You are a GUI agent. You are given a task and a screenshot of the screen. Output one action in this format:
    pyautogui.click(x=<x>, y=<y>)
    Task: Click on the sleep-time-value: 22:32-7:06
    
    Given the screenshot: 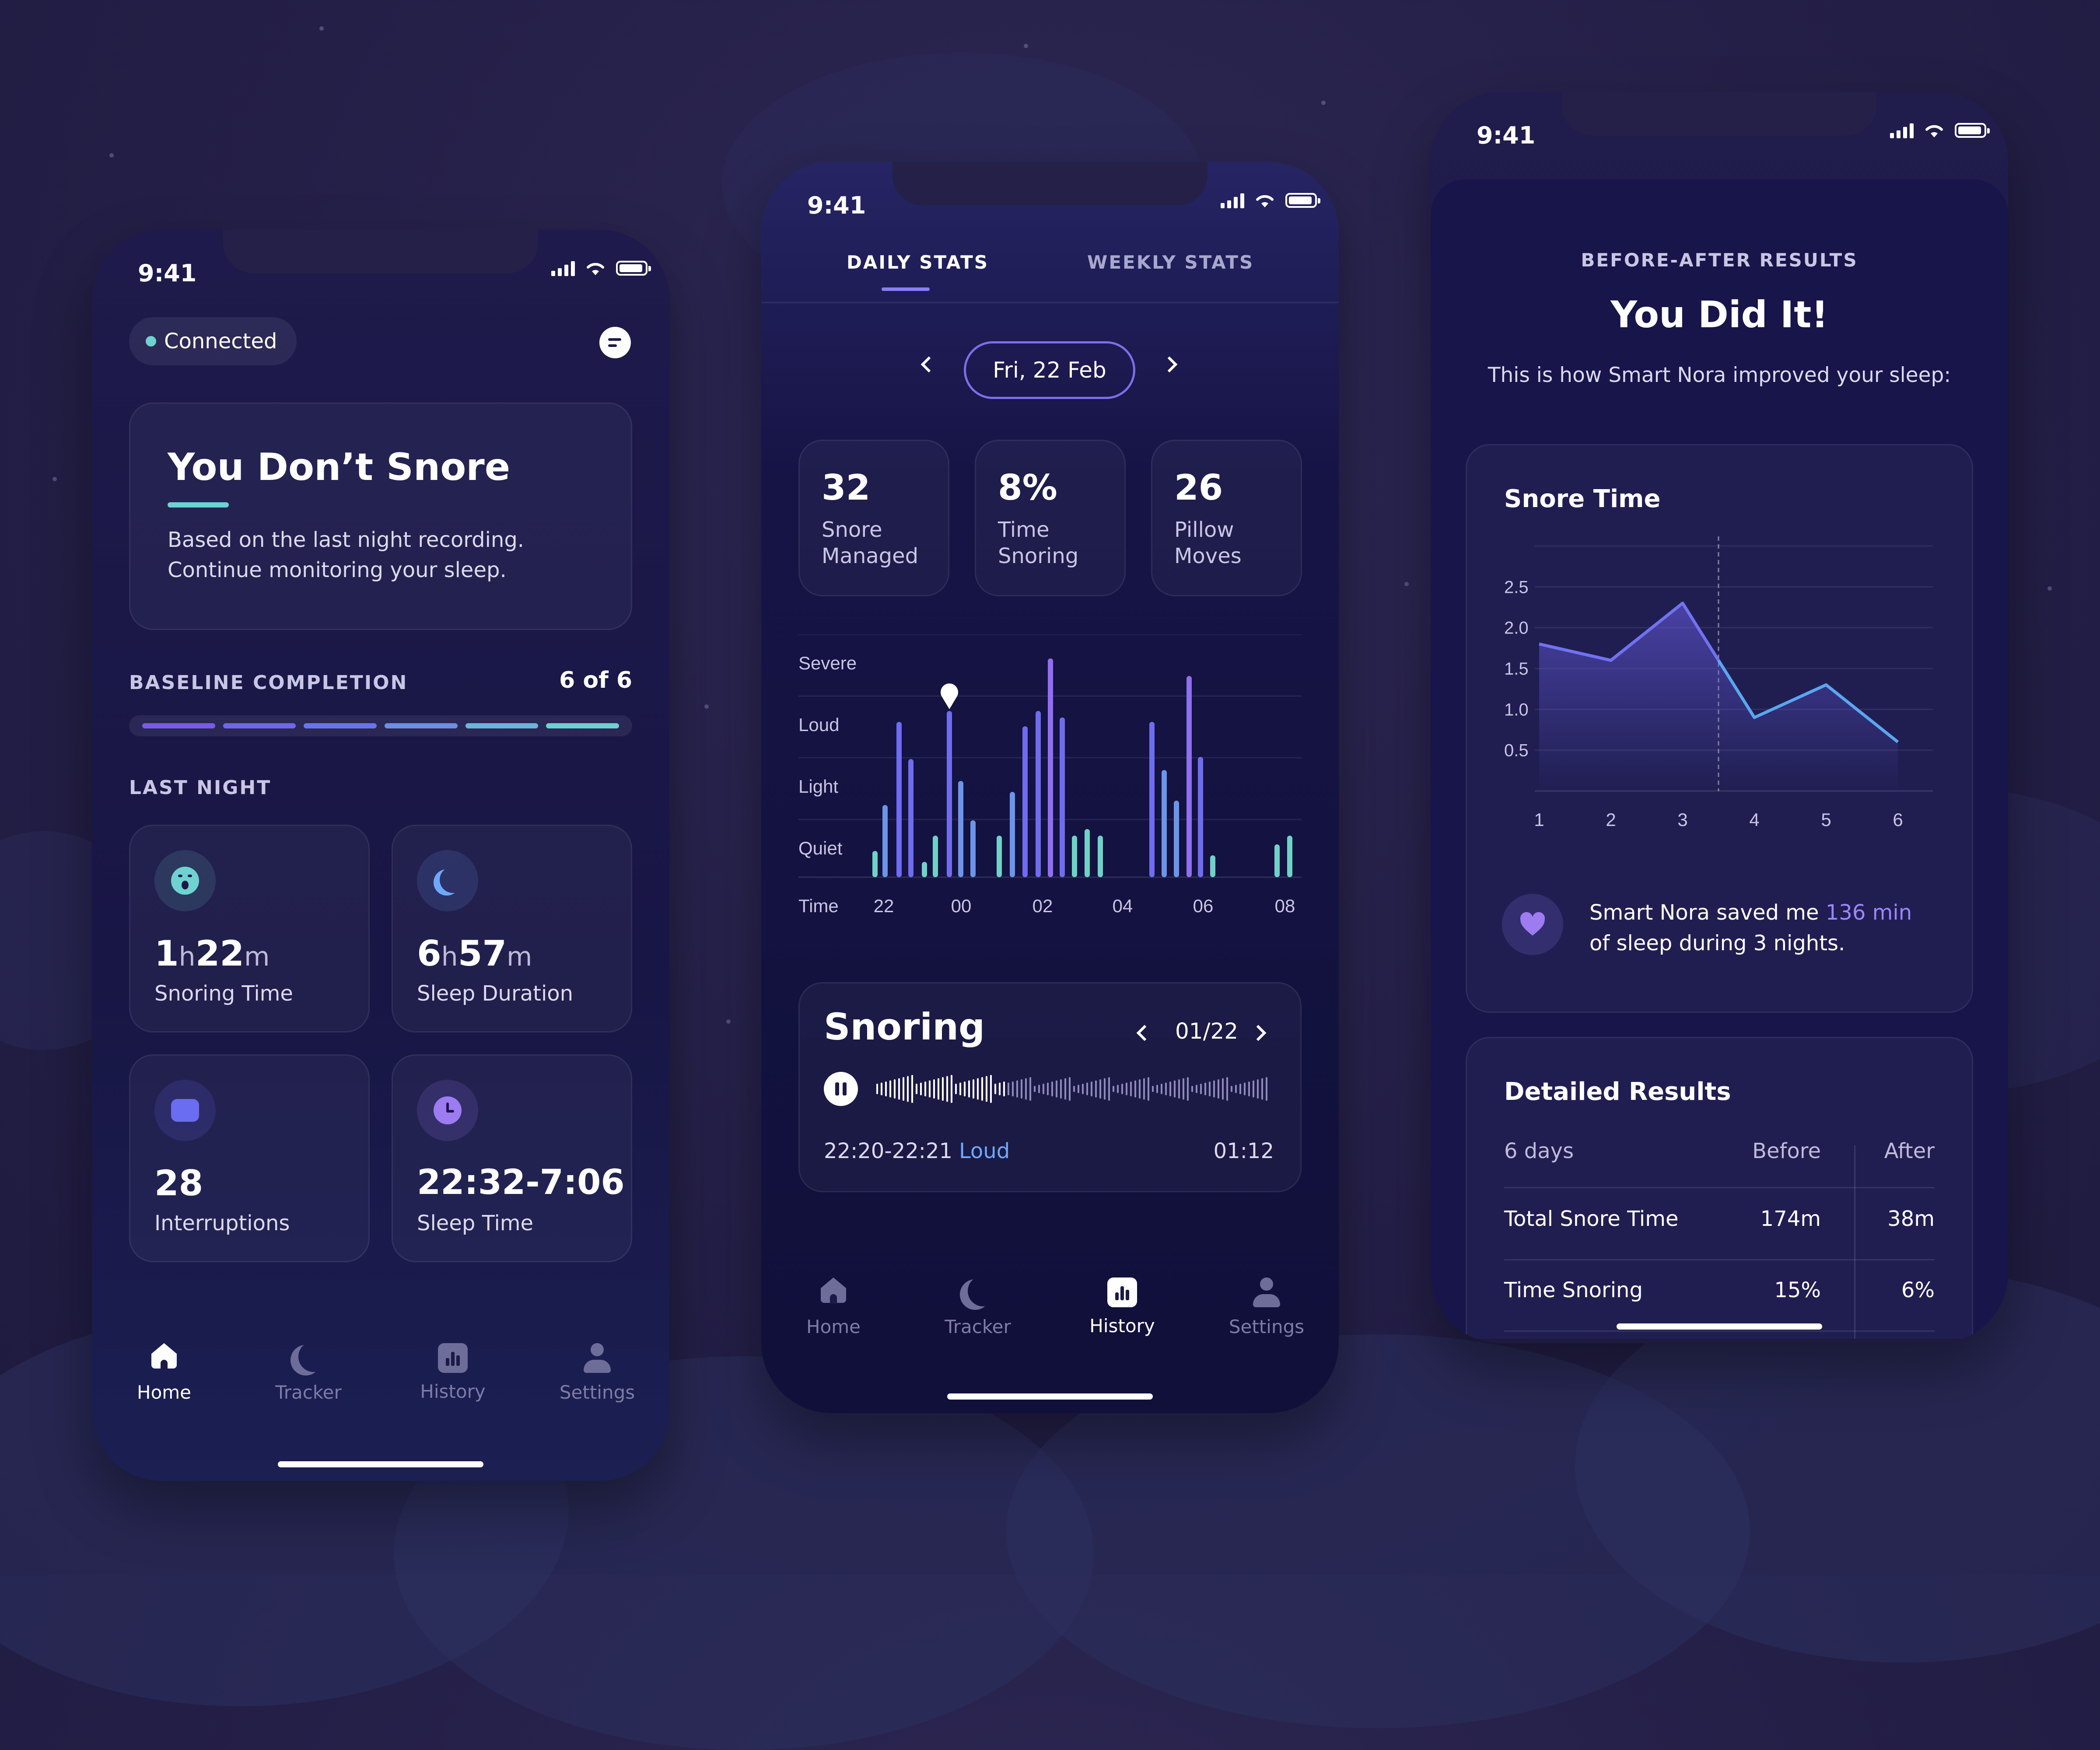 What is the action you would take?
    pyautogui.click(x=521, y=1182)
    